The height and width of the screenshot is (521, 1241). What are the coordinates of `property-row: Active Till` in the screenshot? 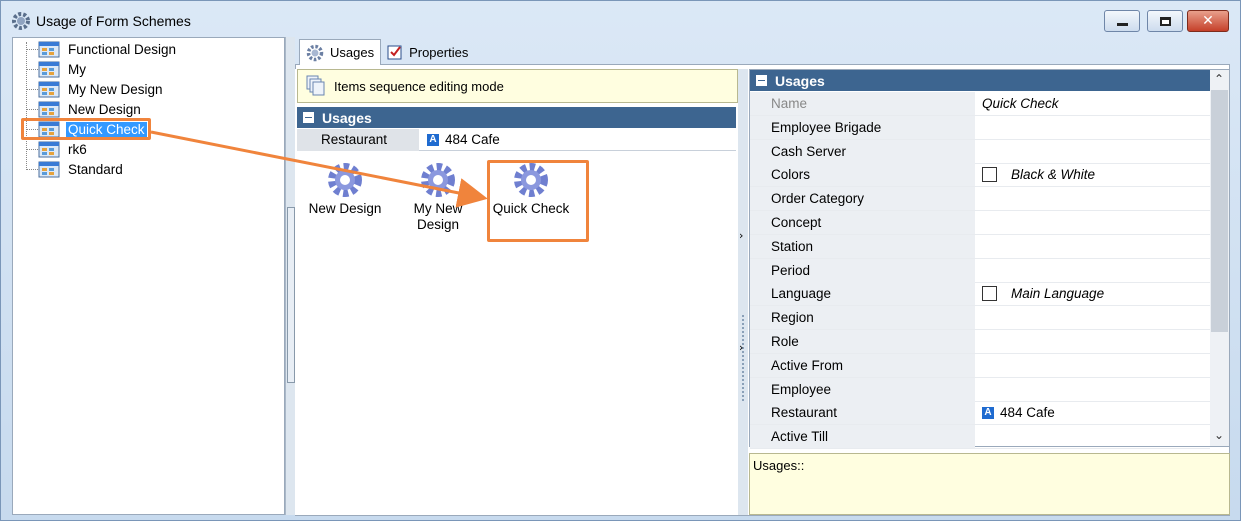 It's located at (980, 437).